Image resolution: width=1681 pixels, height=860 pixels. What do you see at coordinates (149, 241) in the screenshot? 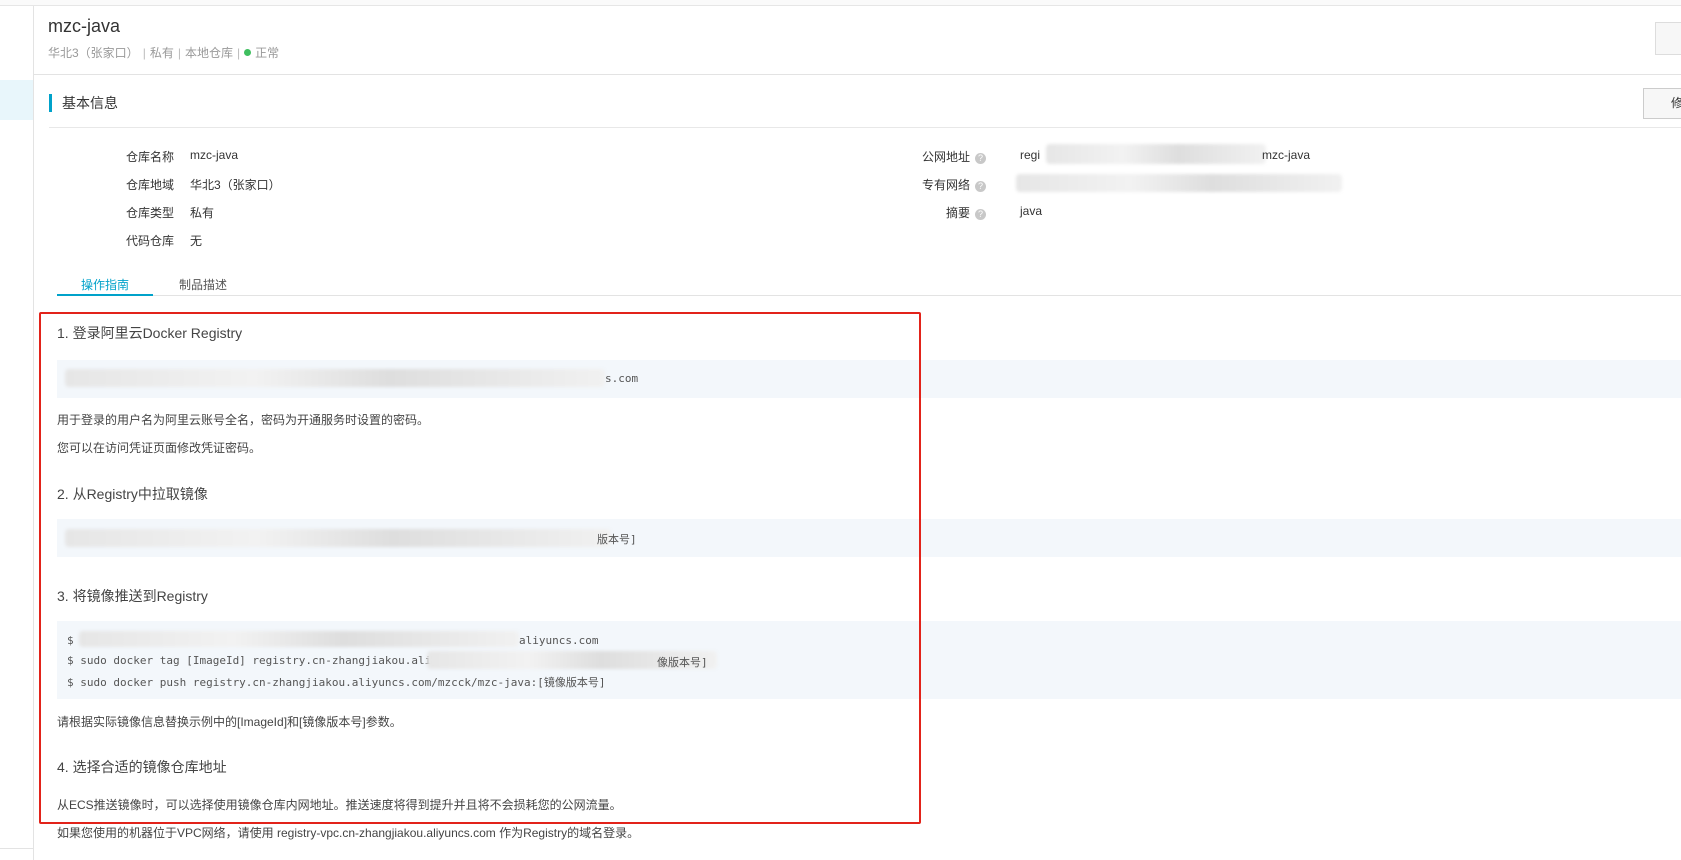
I see `info-label-code-repo: 代码仓库` at bounding box center [149, 241].